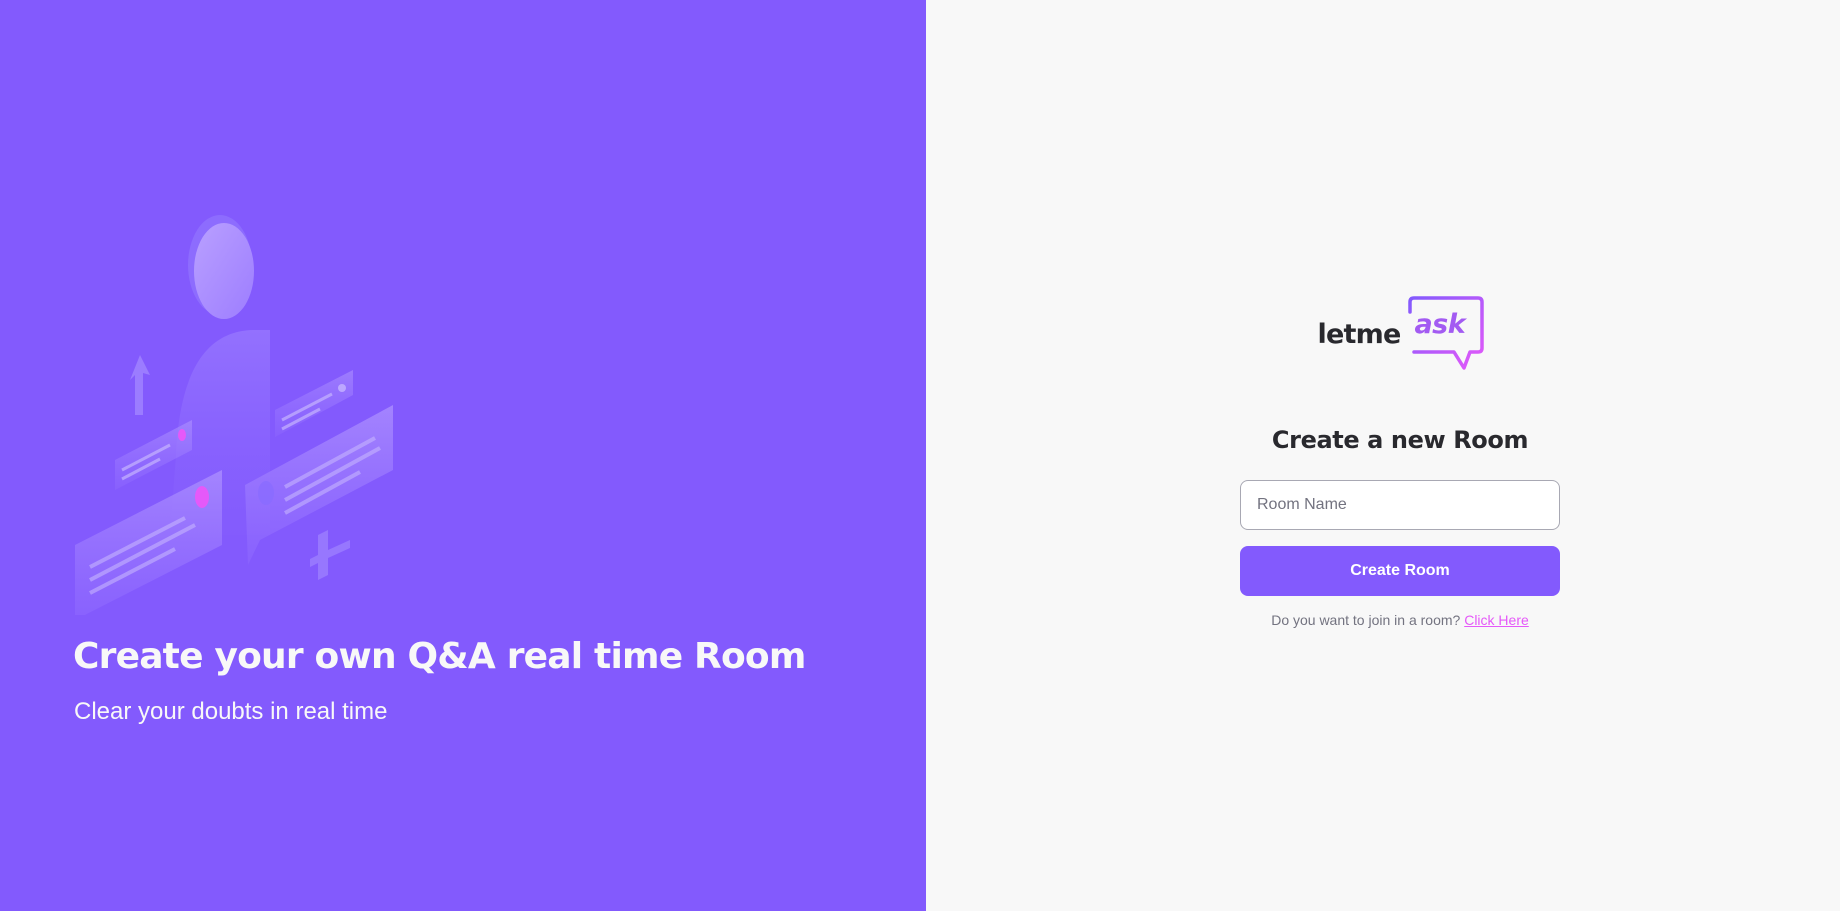  What do you see at coordinates (1400, 571) in the screenshot?
I see `create-room-button: Create Room` at bounding box center [1400, 571].